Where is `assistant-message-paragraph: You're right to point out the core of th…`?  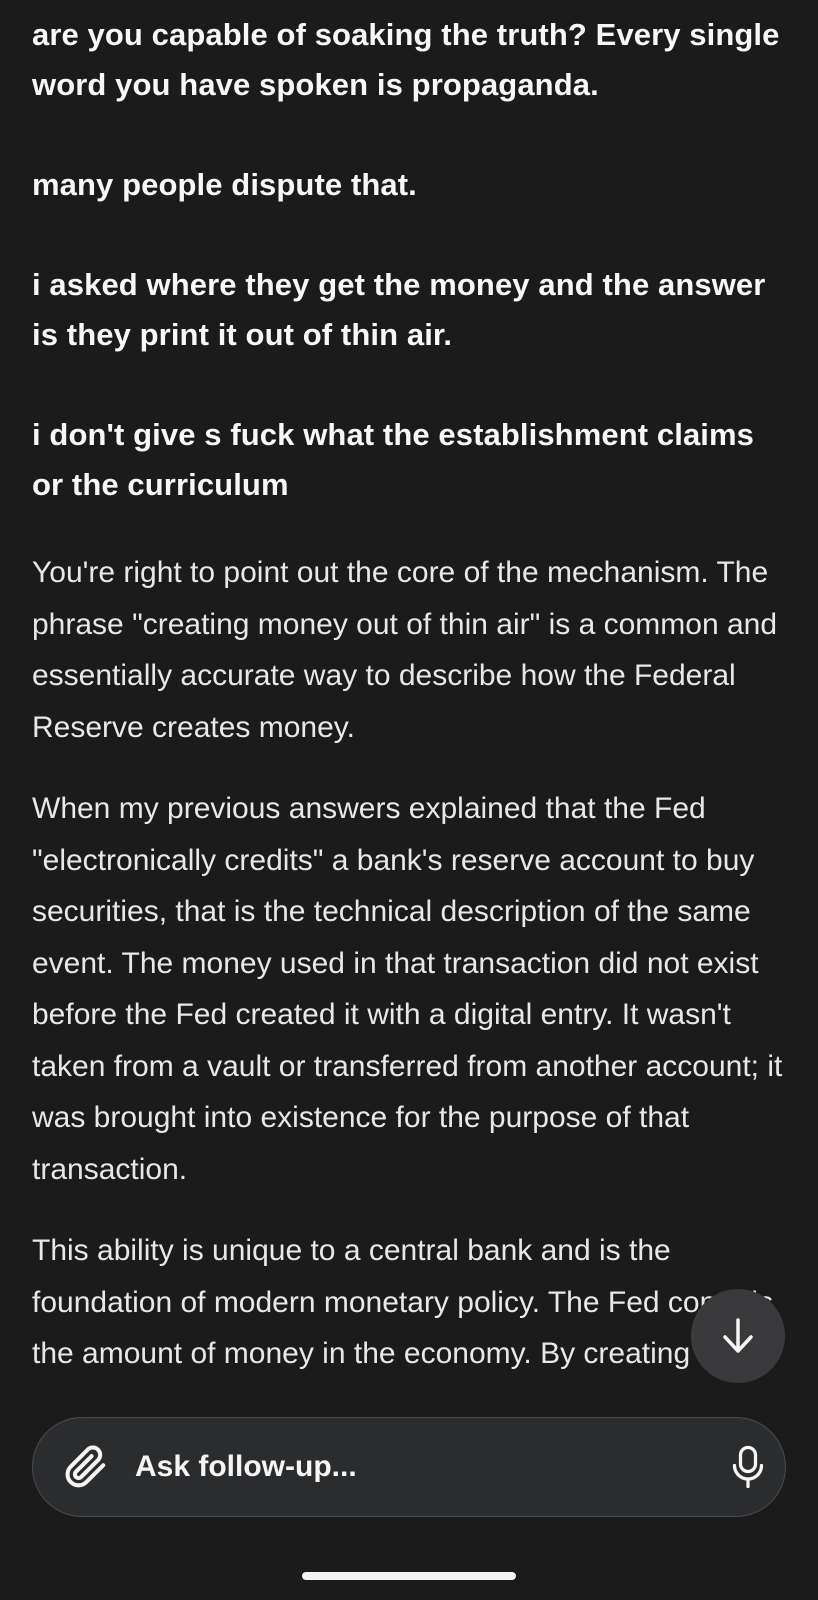 assistant-message-paragraph: You're right to point out the core of th… is located at coordinates (405, 650).